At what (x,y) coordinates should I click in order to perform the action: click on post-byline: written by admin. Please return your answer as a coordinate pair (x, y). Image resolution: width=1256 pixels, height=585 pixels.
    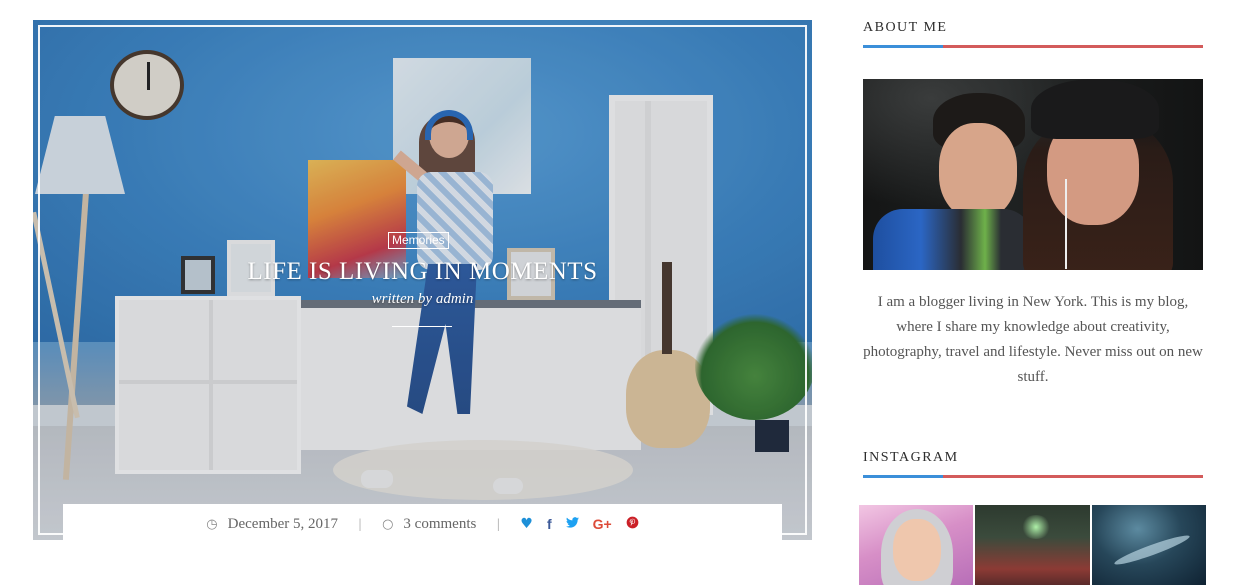
    Looking at the image, I should click on (422, 299).